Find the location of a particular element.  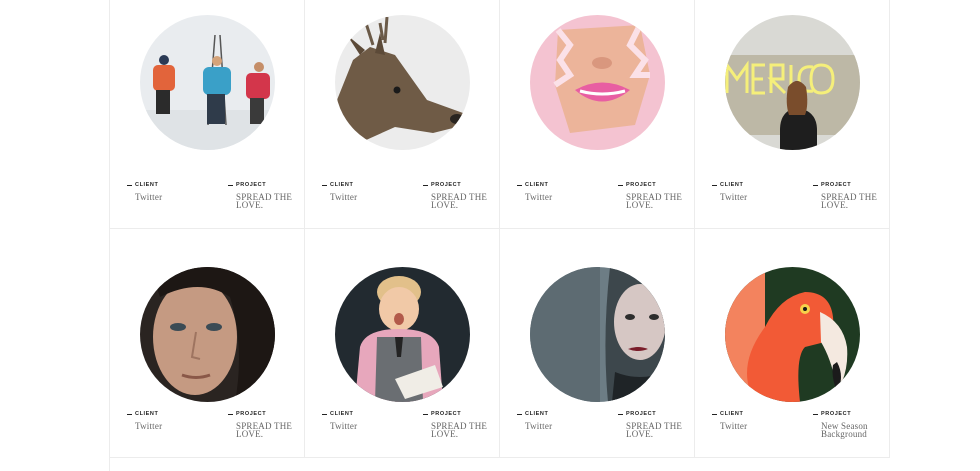

card-image-girl-portrait is located at coordinates (207, 334).